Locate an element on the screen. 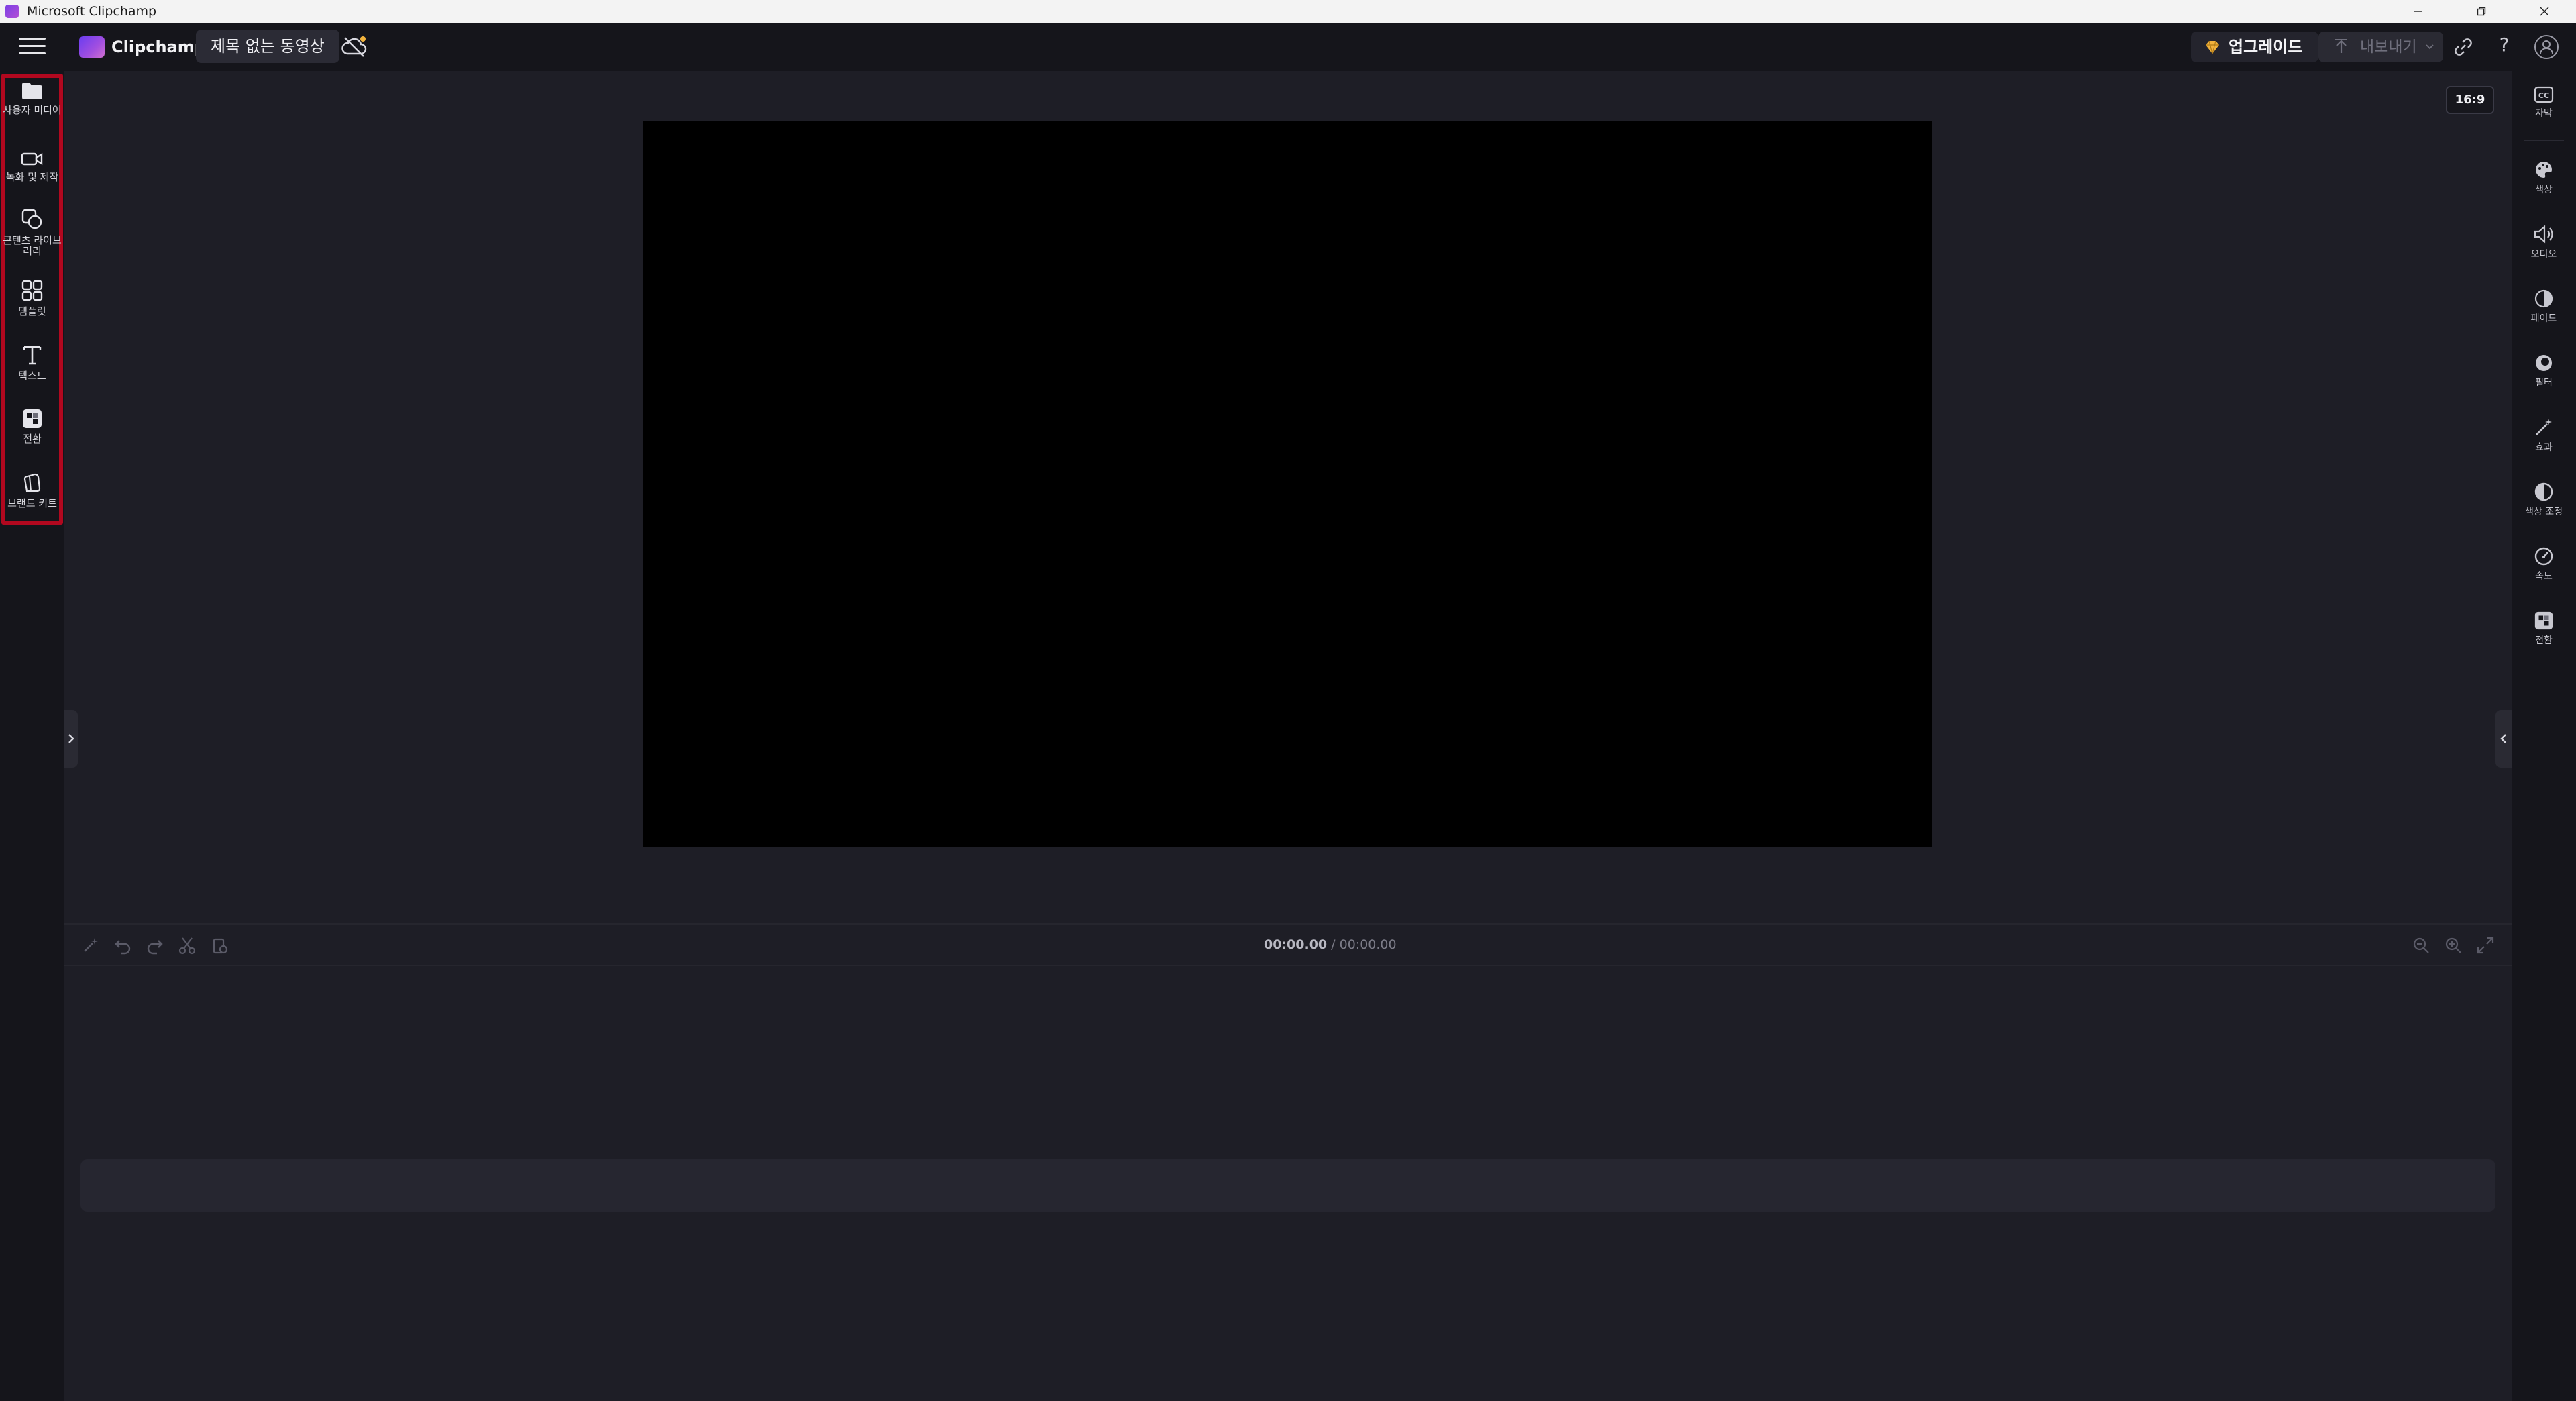  diamond-gem-icon is located at coordinates (2212, 47).